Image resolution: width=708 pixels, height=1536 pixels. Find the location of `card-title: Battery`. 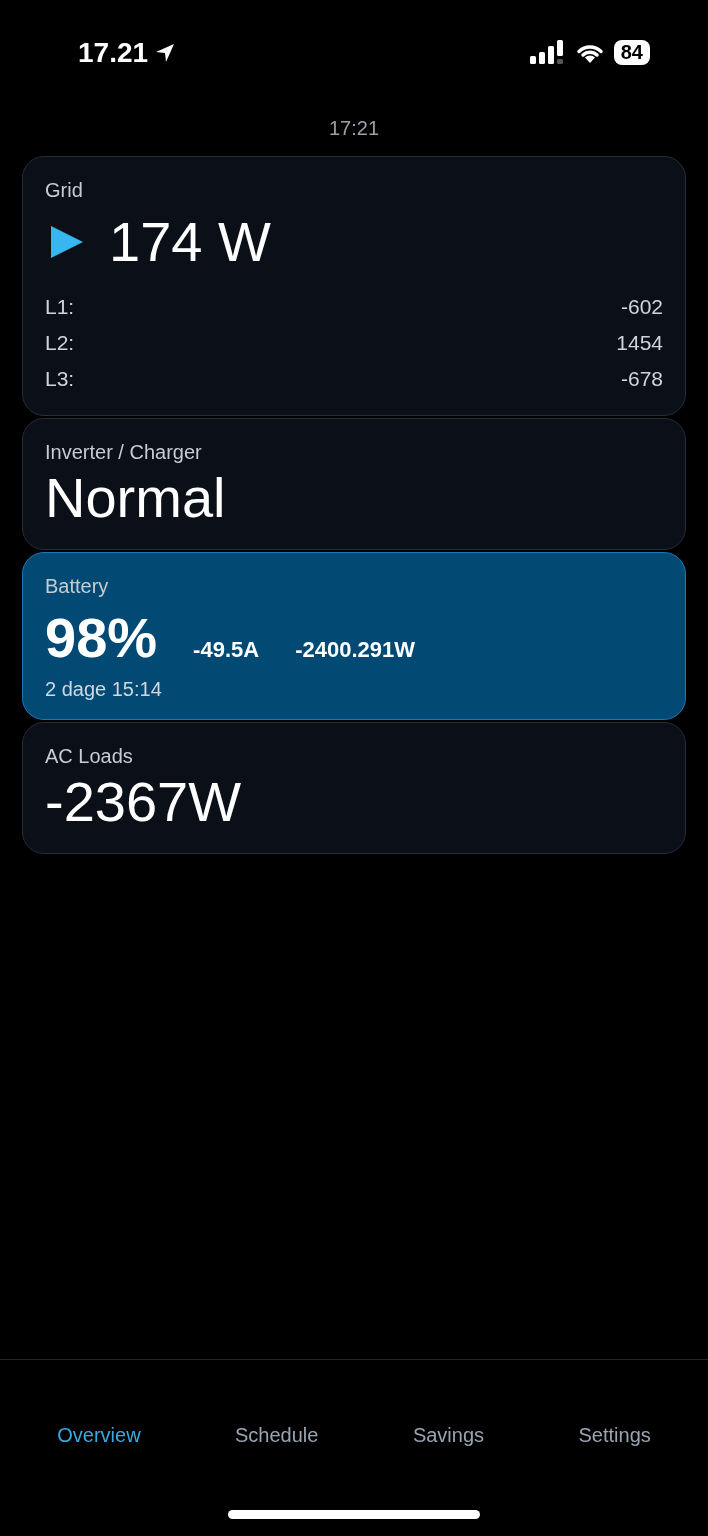

card-title: Battery is located at coordinates (77, 587).